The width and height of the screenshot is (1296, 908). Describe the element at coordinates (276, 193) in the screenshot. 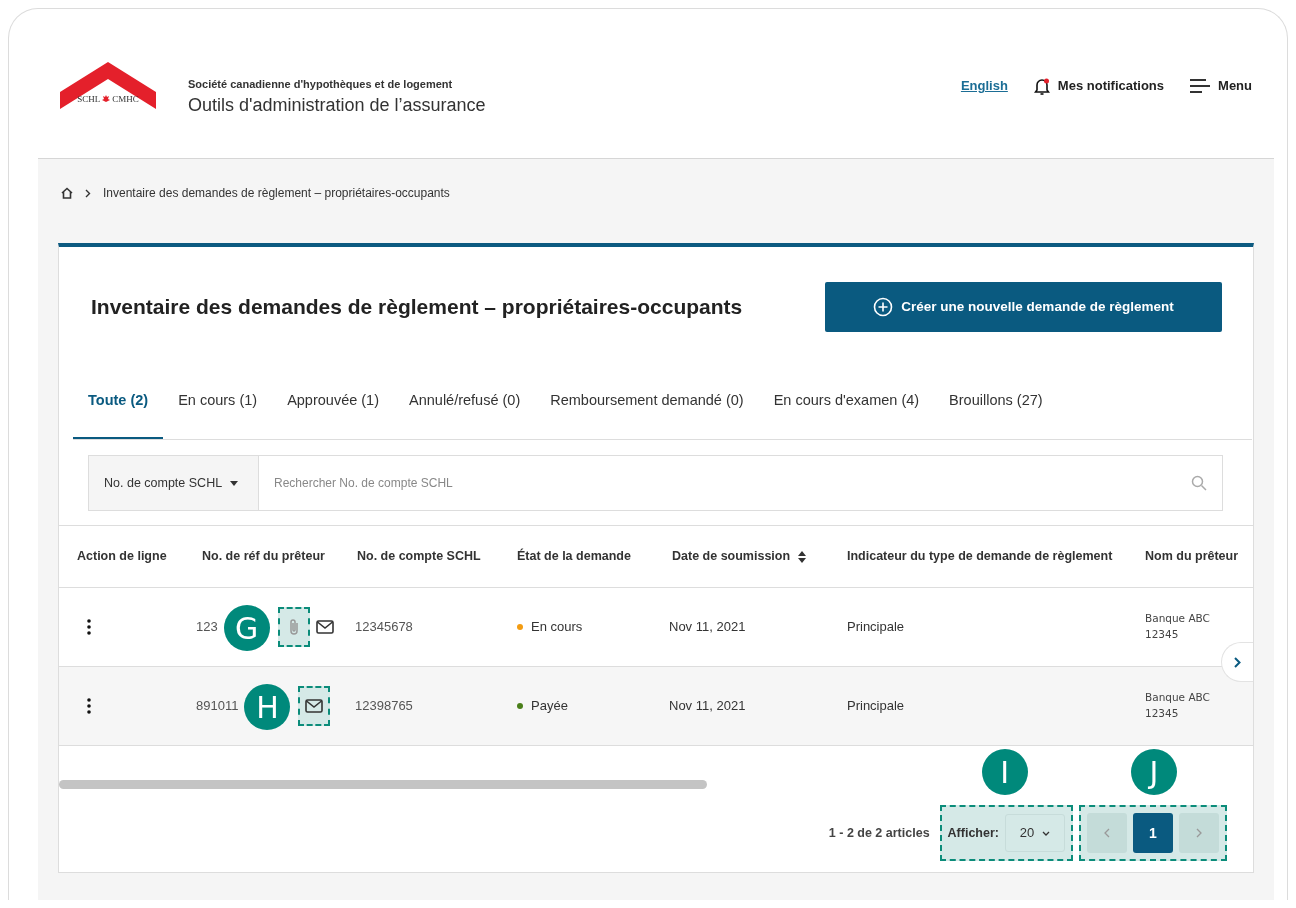

I see `breadcrumb-link: Inventaire des demandes de règlement – propriétaires-occupants` at that location.